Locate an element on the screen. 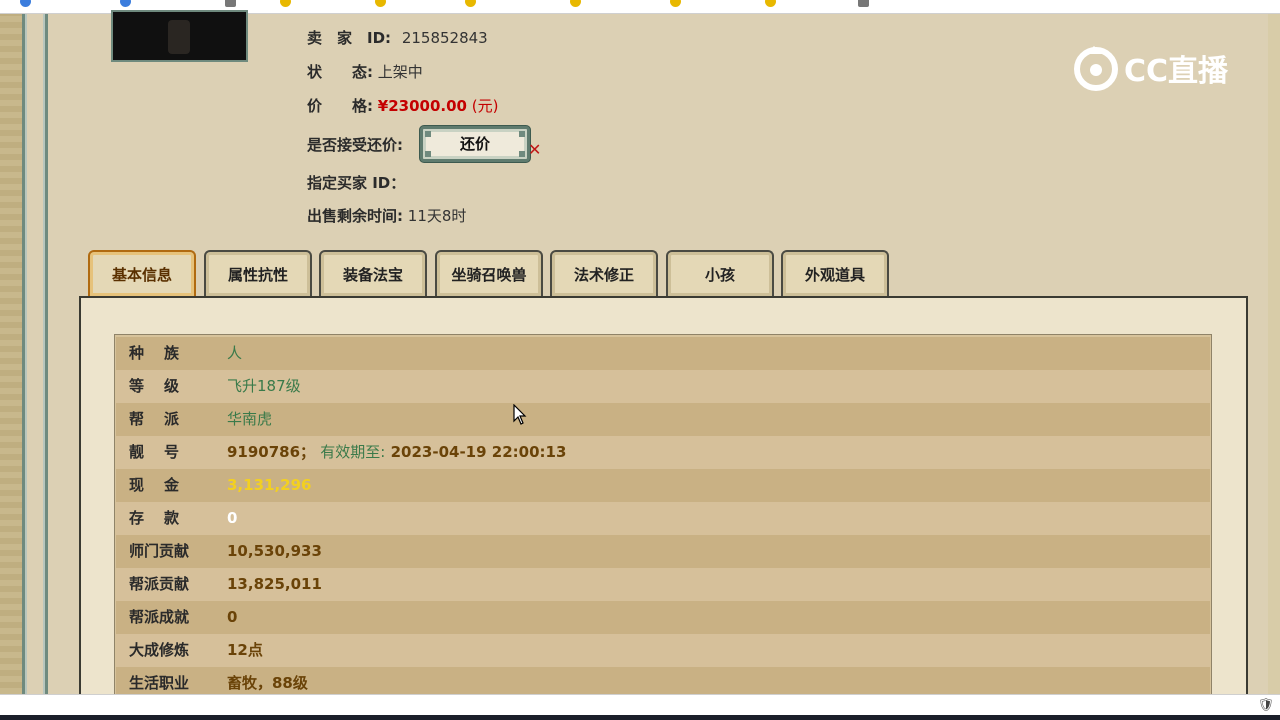  tab-label: 外观道具 is located at coordinates (834, 275).